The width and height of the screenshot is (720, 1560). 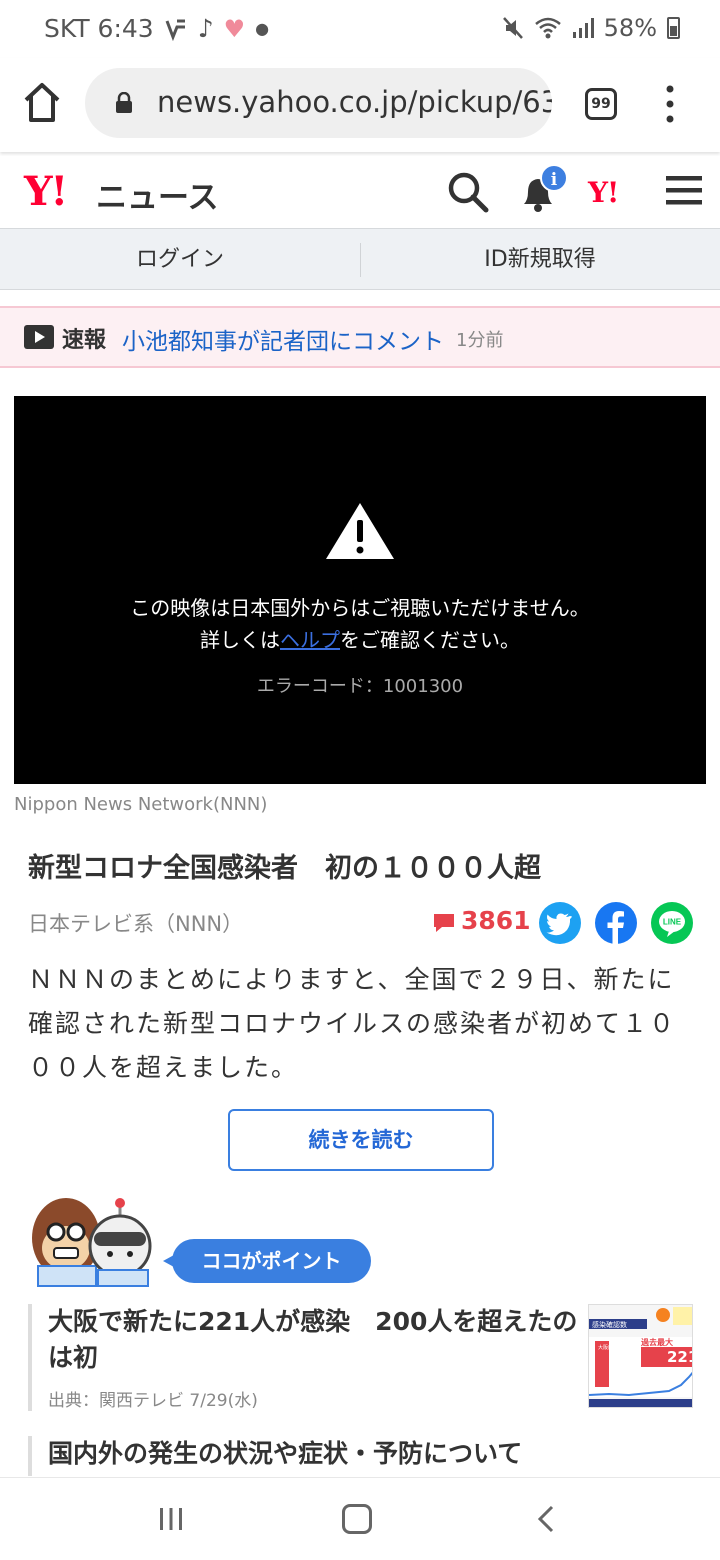 I want to click on video-error-code: エラーコード：1001300, so click(x=360, y=686).